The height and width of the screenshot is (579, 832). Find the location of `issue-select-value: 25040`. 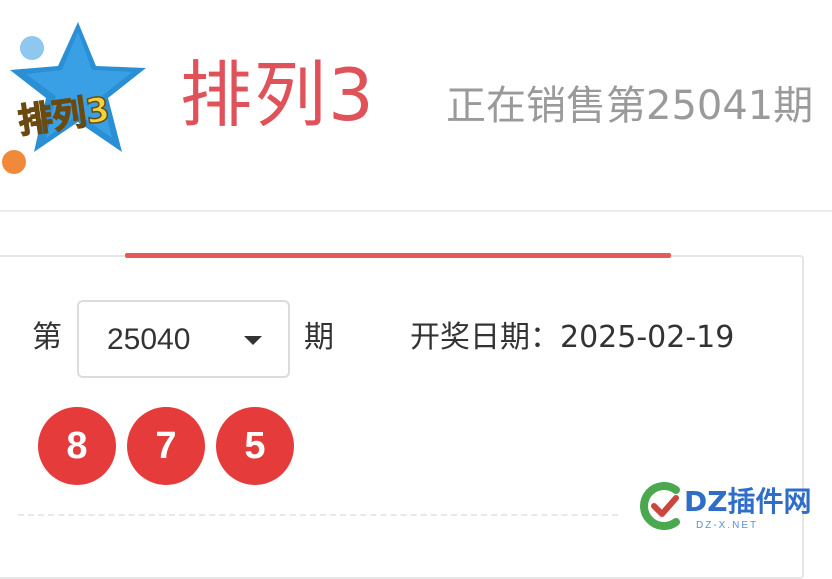

issue-select-value: 25040 is located at coordinates (149, 339).